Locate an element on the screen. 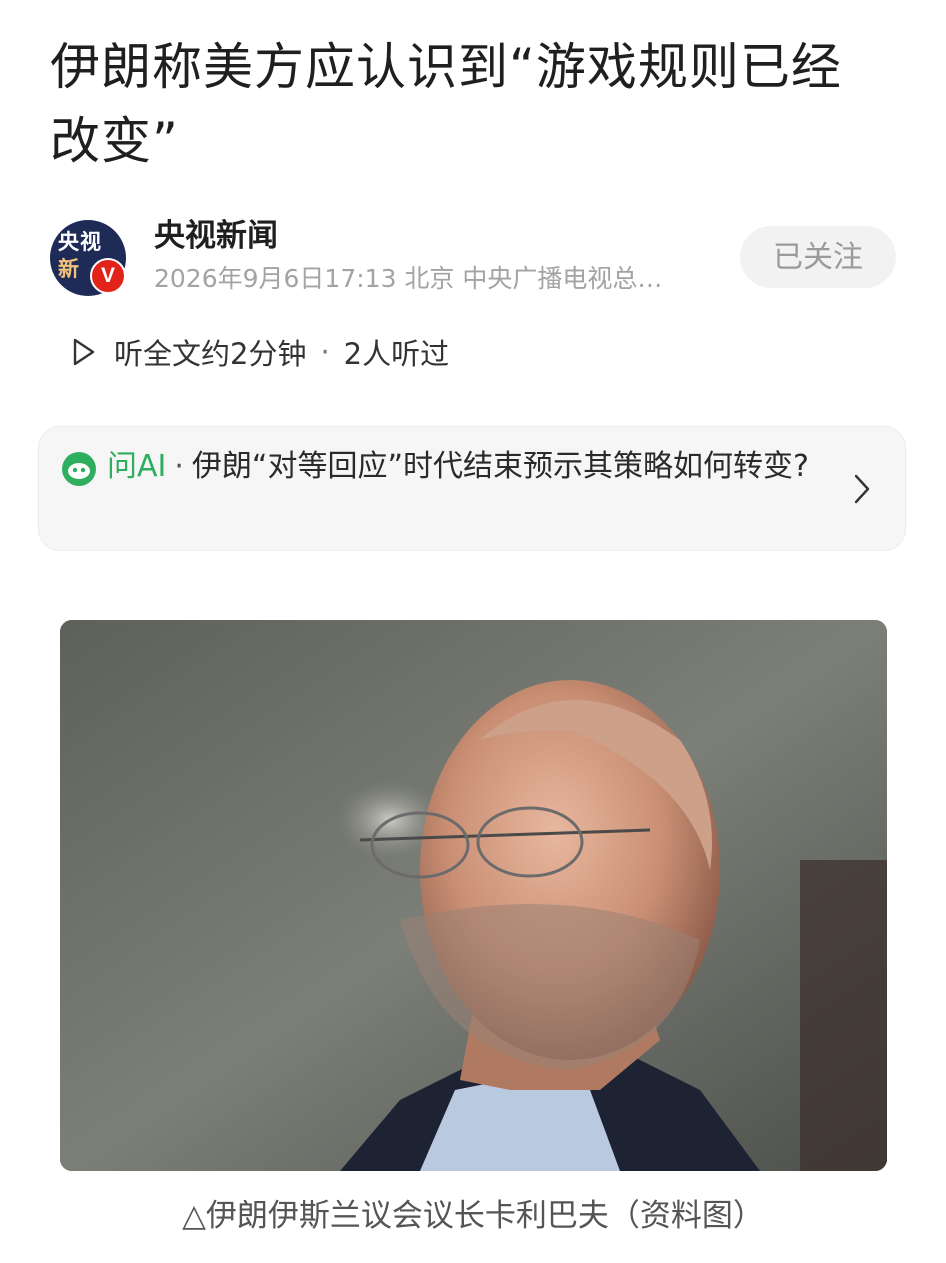 The height and width of the screenshot is (1263, 946). photo-caption: △伊朗伊斯兰议会议长卡利巴夫（资料图） is located at coordinates (473, 1216).